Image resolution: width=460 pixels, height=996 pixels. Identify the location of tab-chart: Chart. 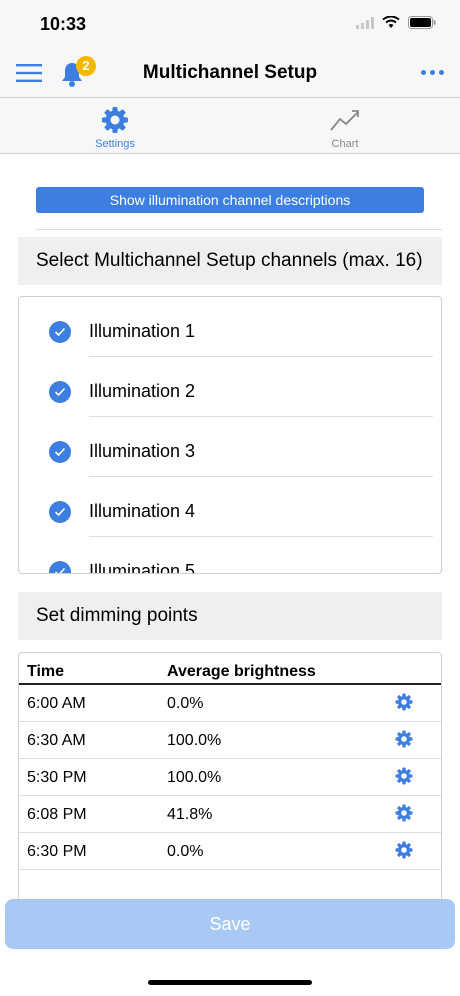
(345, 126).